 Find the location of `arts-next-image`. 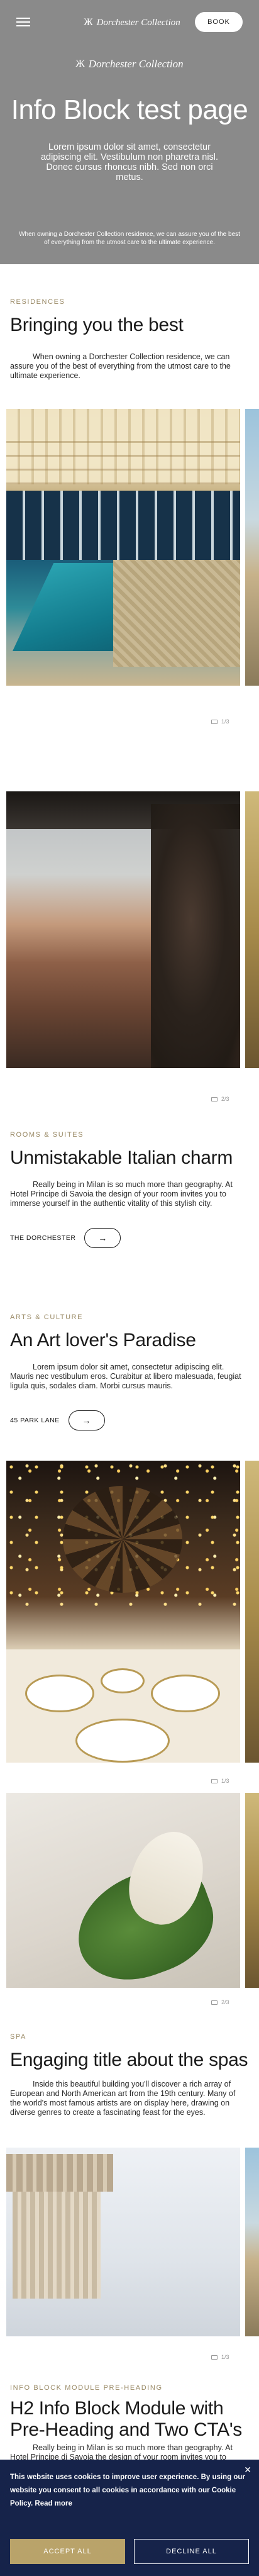

arts-next-image is located at coordinates (252, 1612).